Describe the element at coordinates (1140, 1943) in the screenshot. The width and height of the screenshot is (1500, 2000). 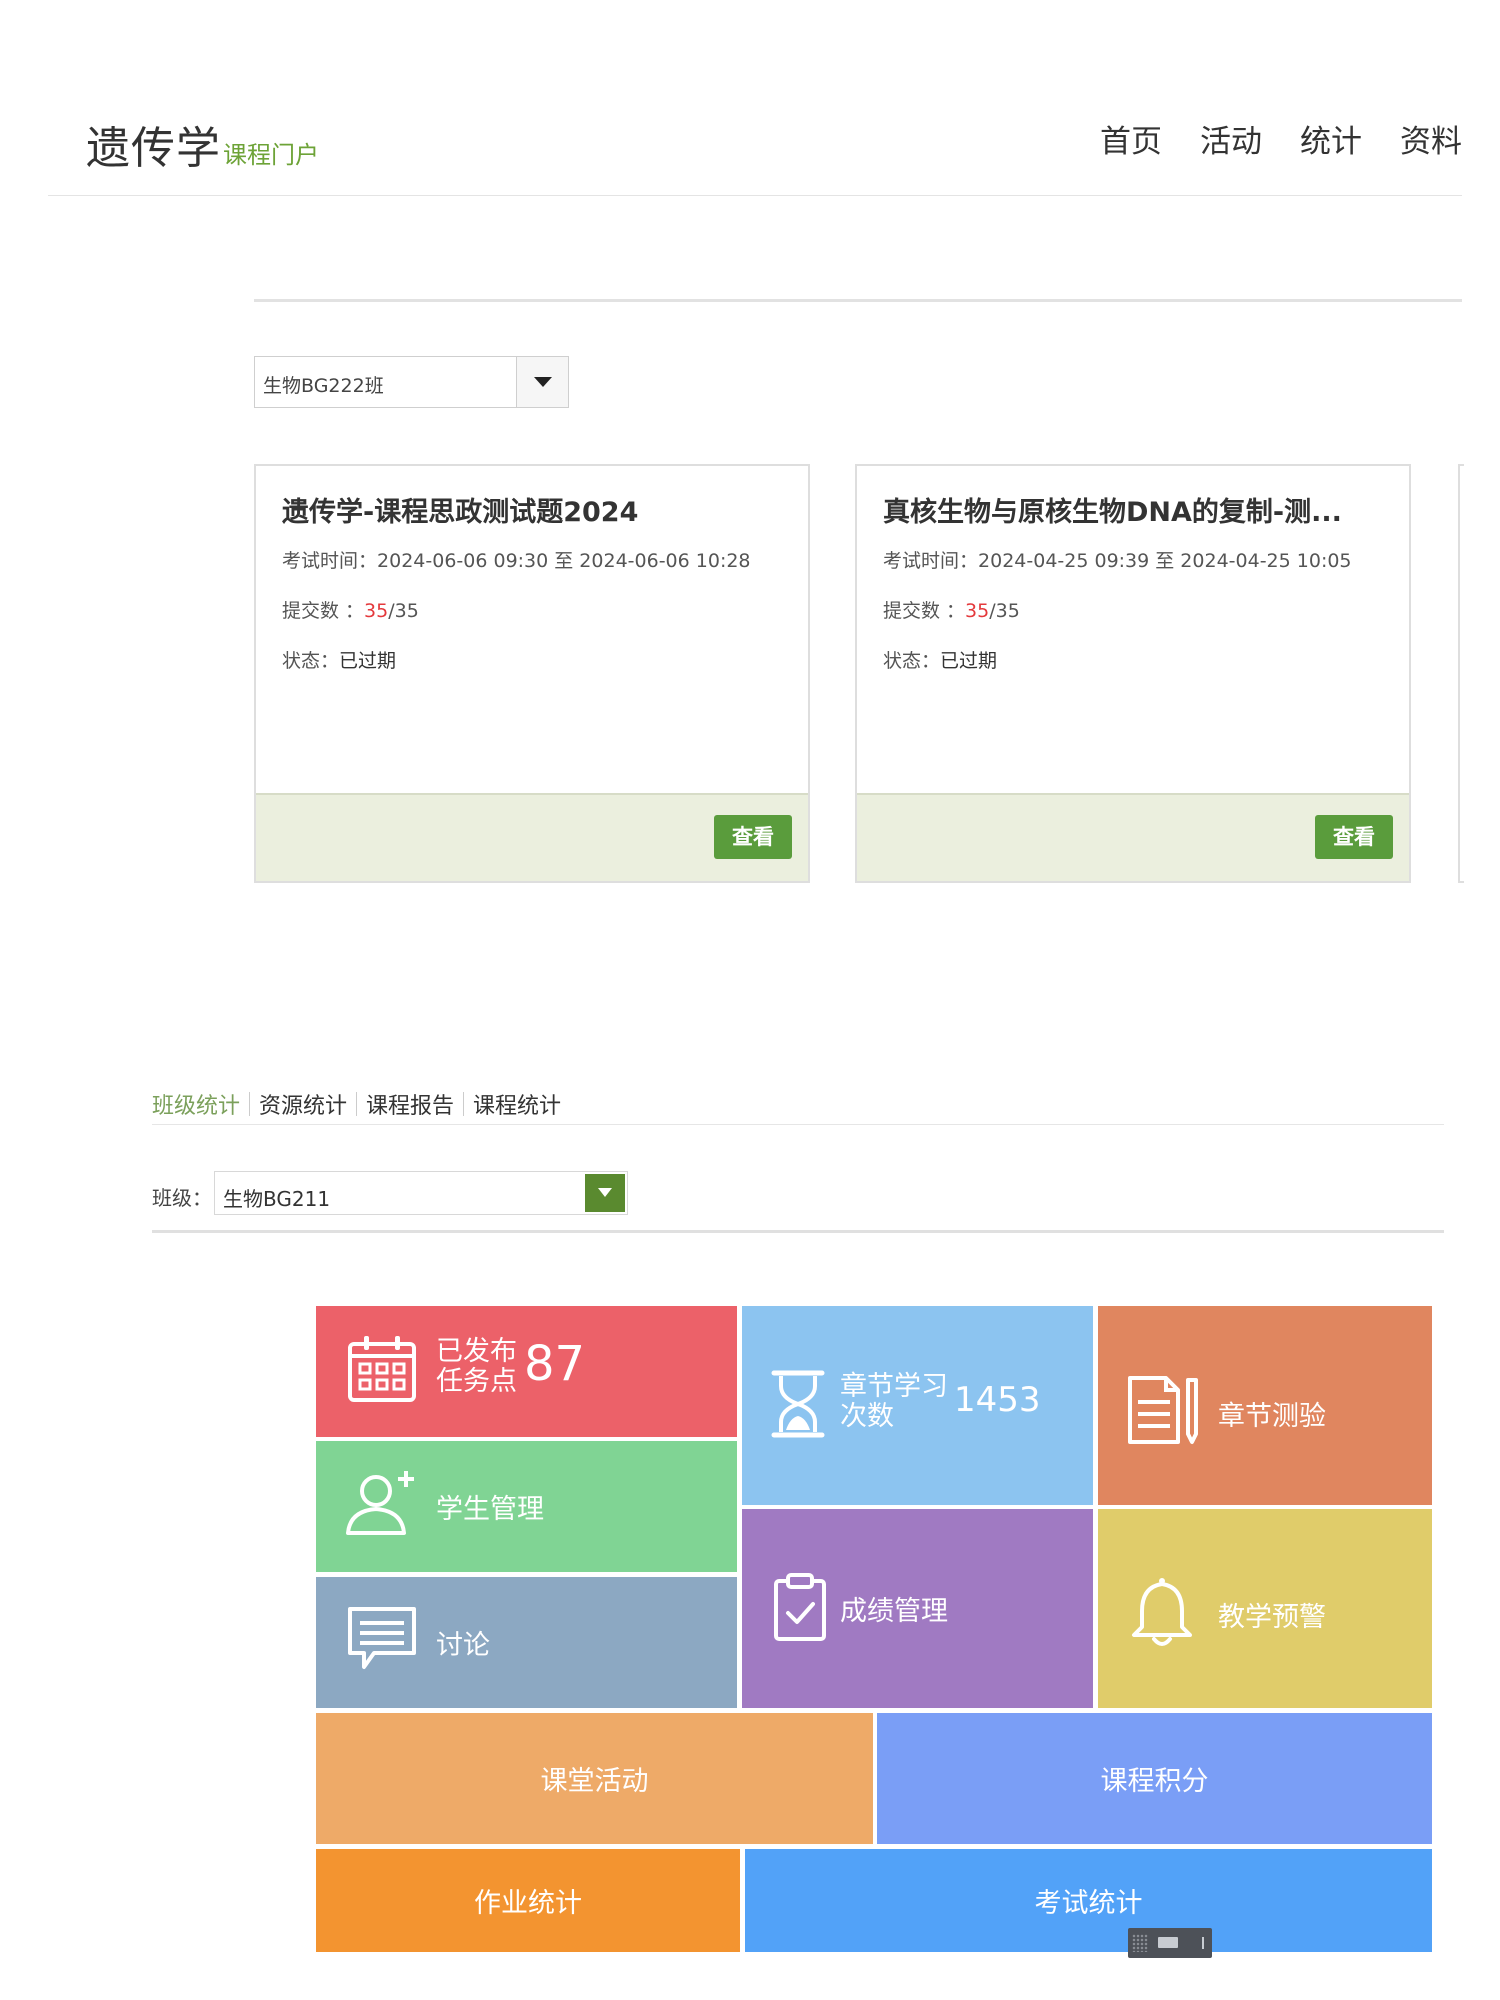
I see `drag-handle-icon` at that location.